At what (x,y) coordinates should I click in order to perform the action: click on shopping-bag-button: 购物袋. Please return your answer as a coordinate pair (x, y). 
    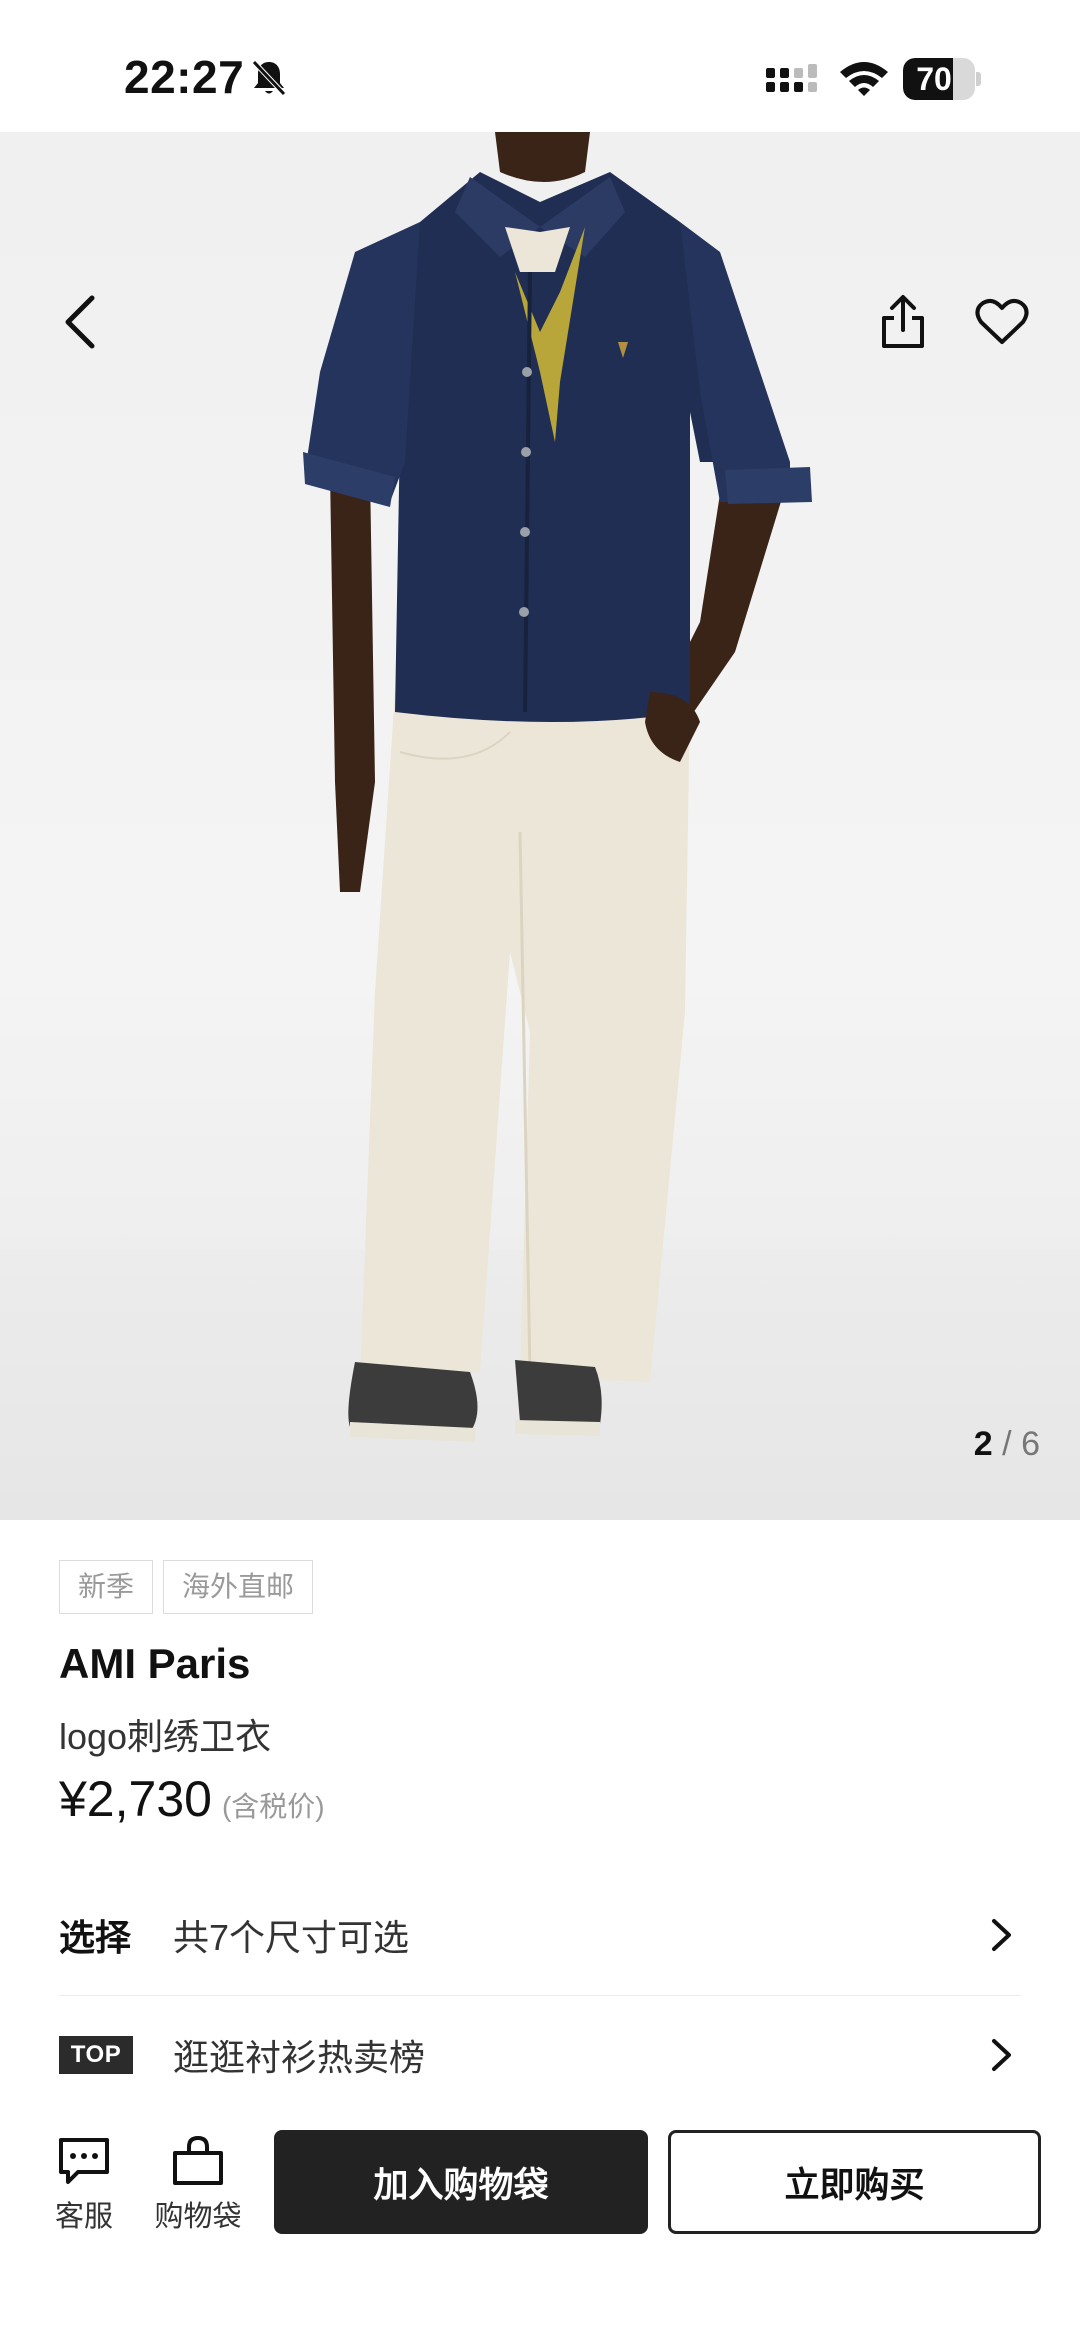
    Looking at the image, I should click on (198, 2185).